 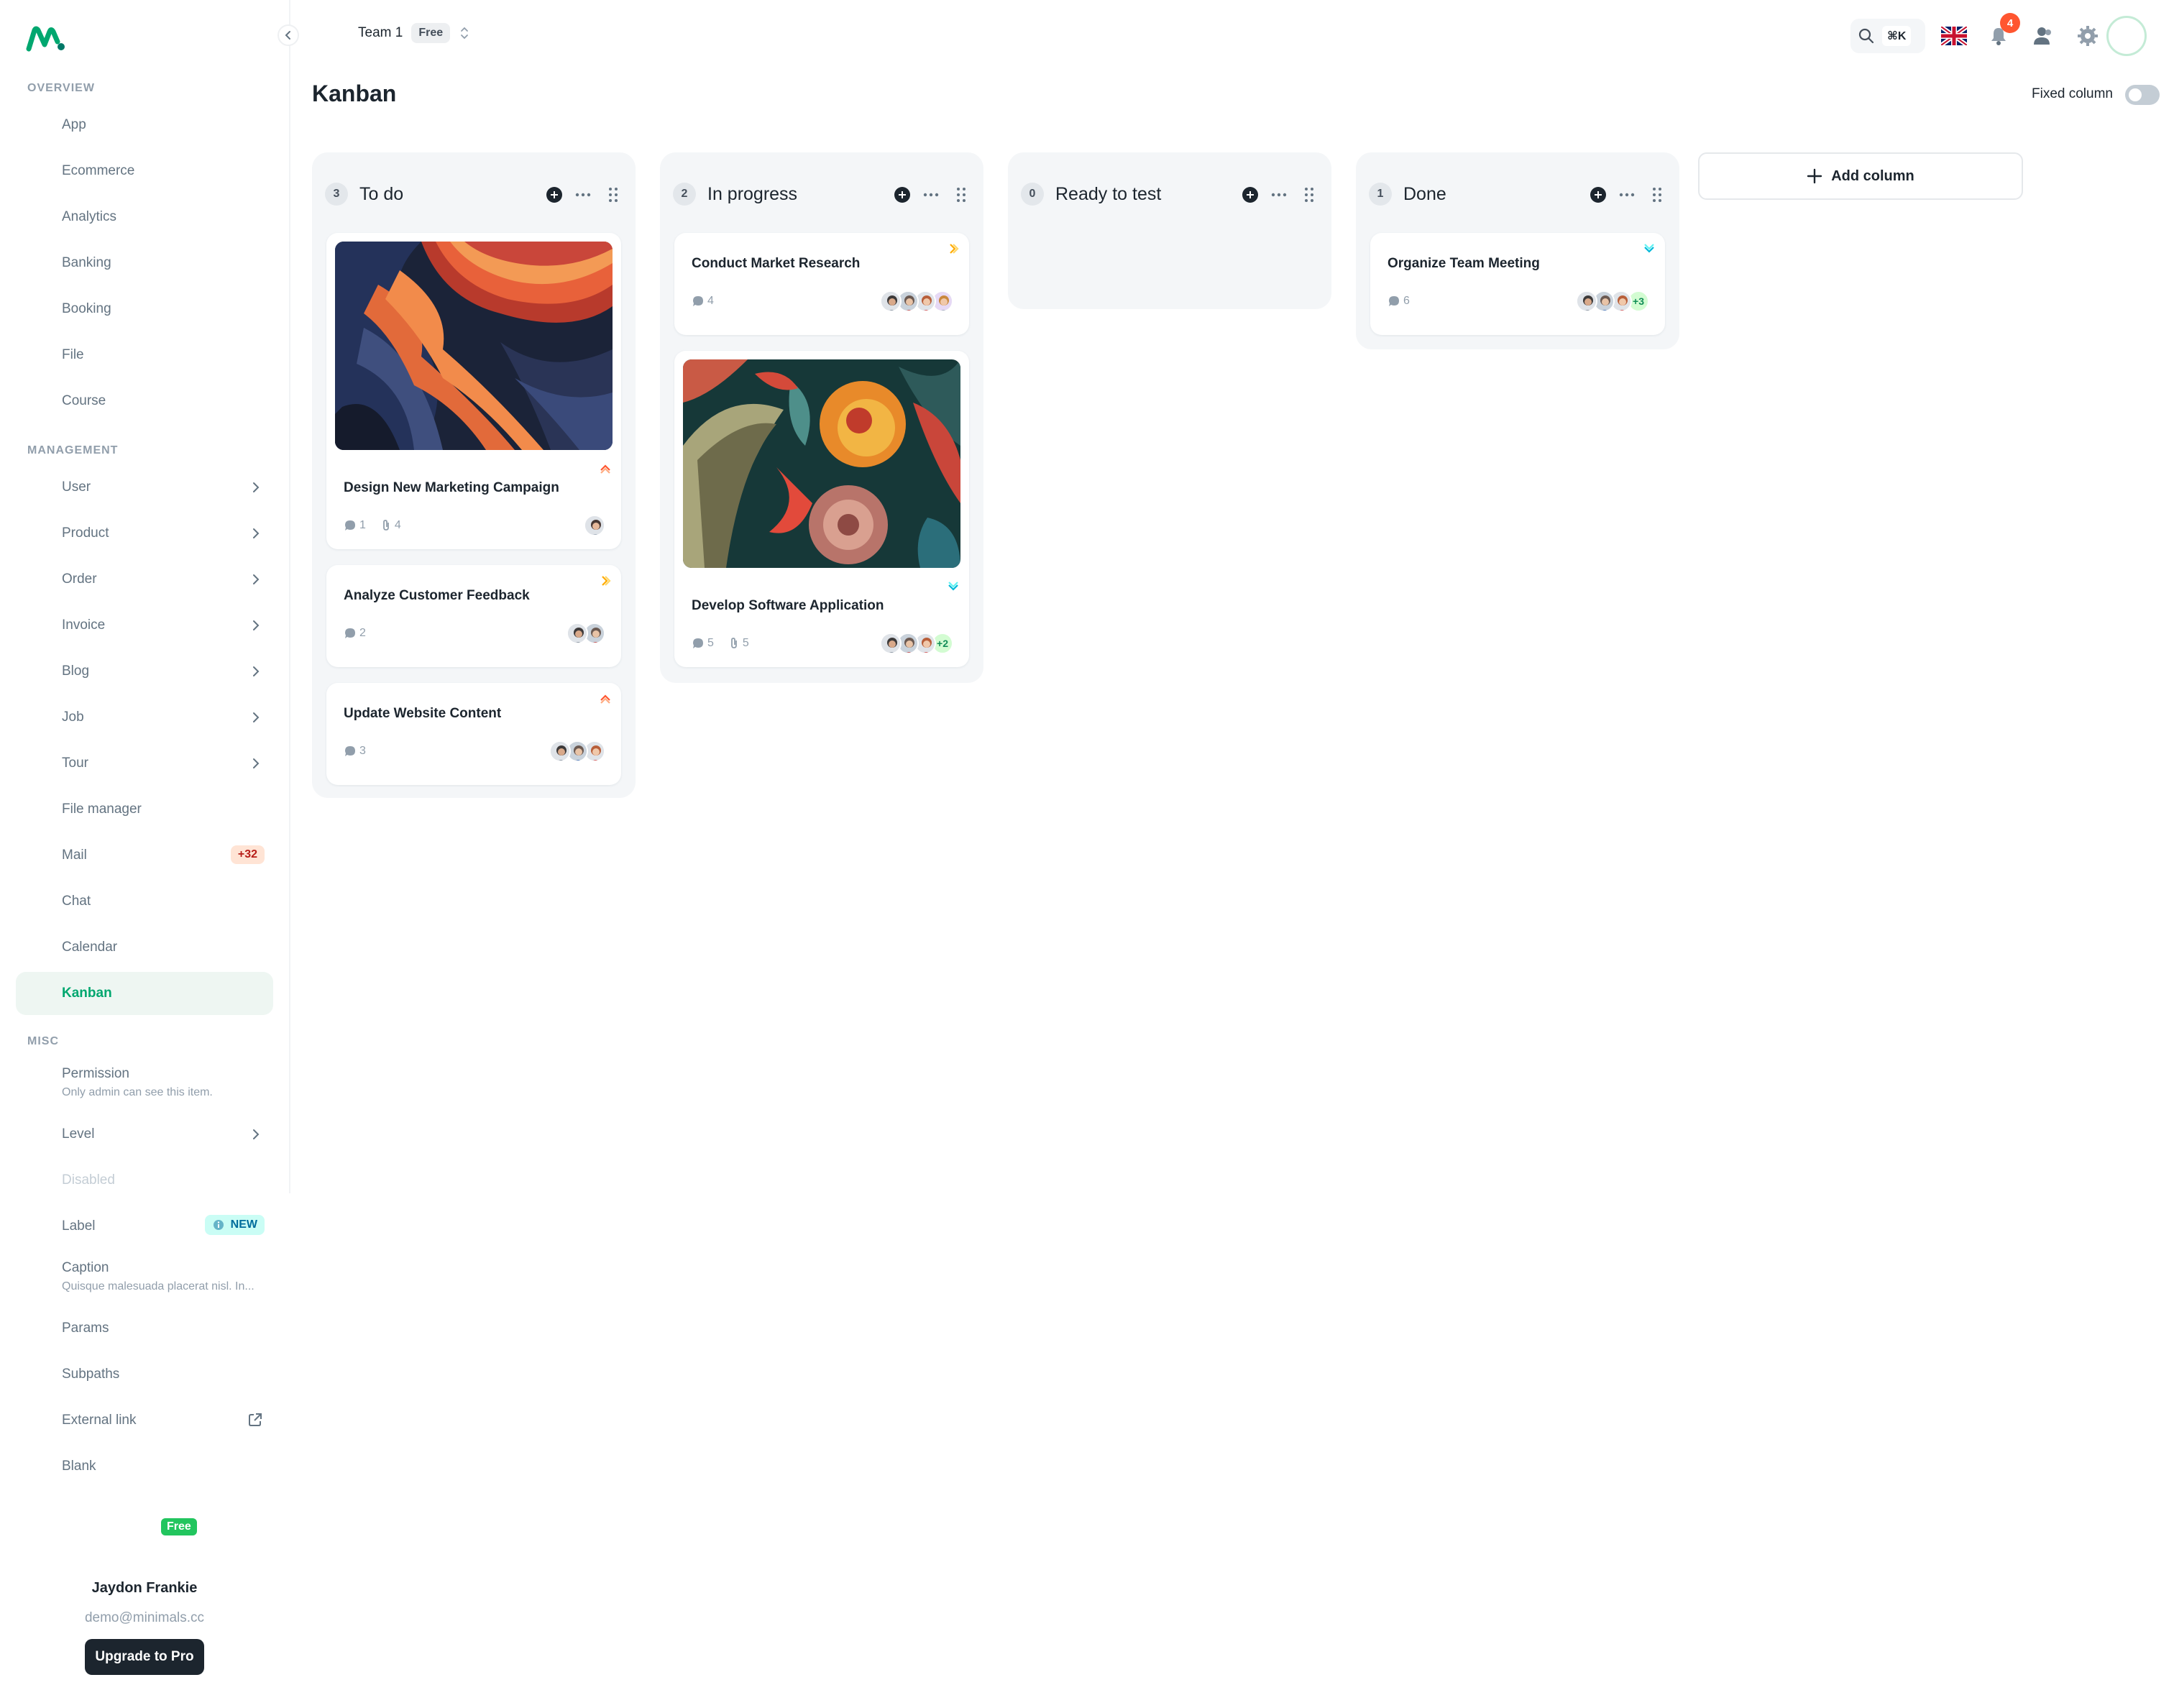 What do you see at coordinates (144, 855) in the screenshot?
I see `nav-item-mail: Mail +32` at bounding box center [144, 855].